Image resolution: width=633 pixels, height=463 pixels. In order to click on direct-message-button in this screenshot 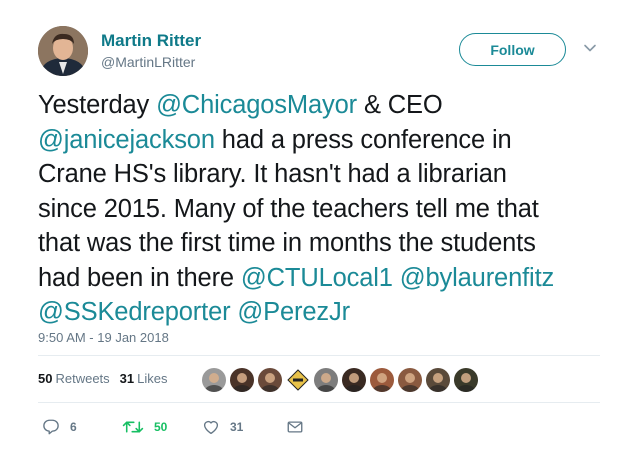, I will do `click(295, 427)`.